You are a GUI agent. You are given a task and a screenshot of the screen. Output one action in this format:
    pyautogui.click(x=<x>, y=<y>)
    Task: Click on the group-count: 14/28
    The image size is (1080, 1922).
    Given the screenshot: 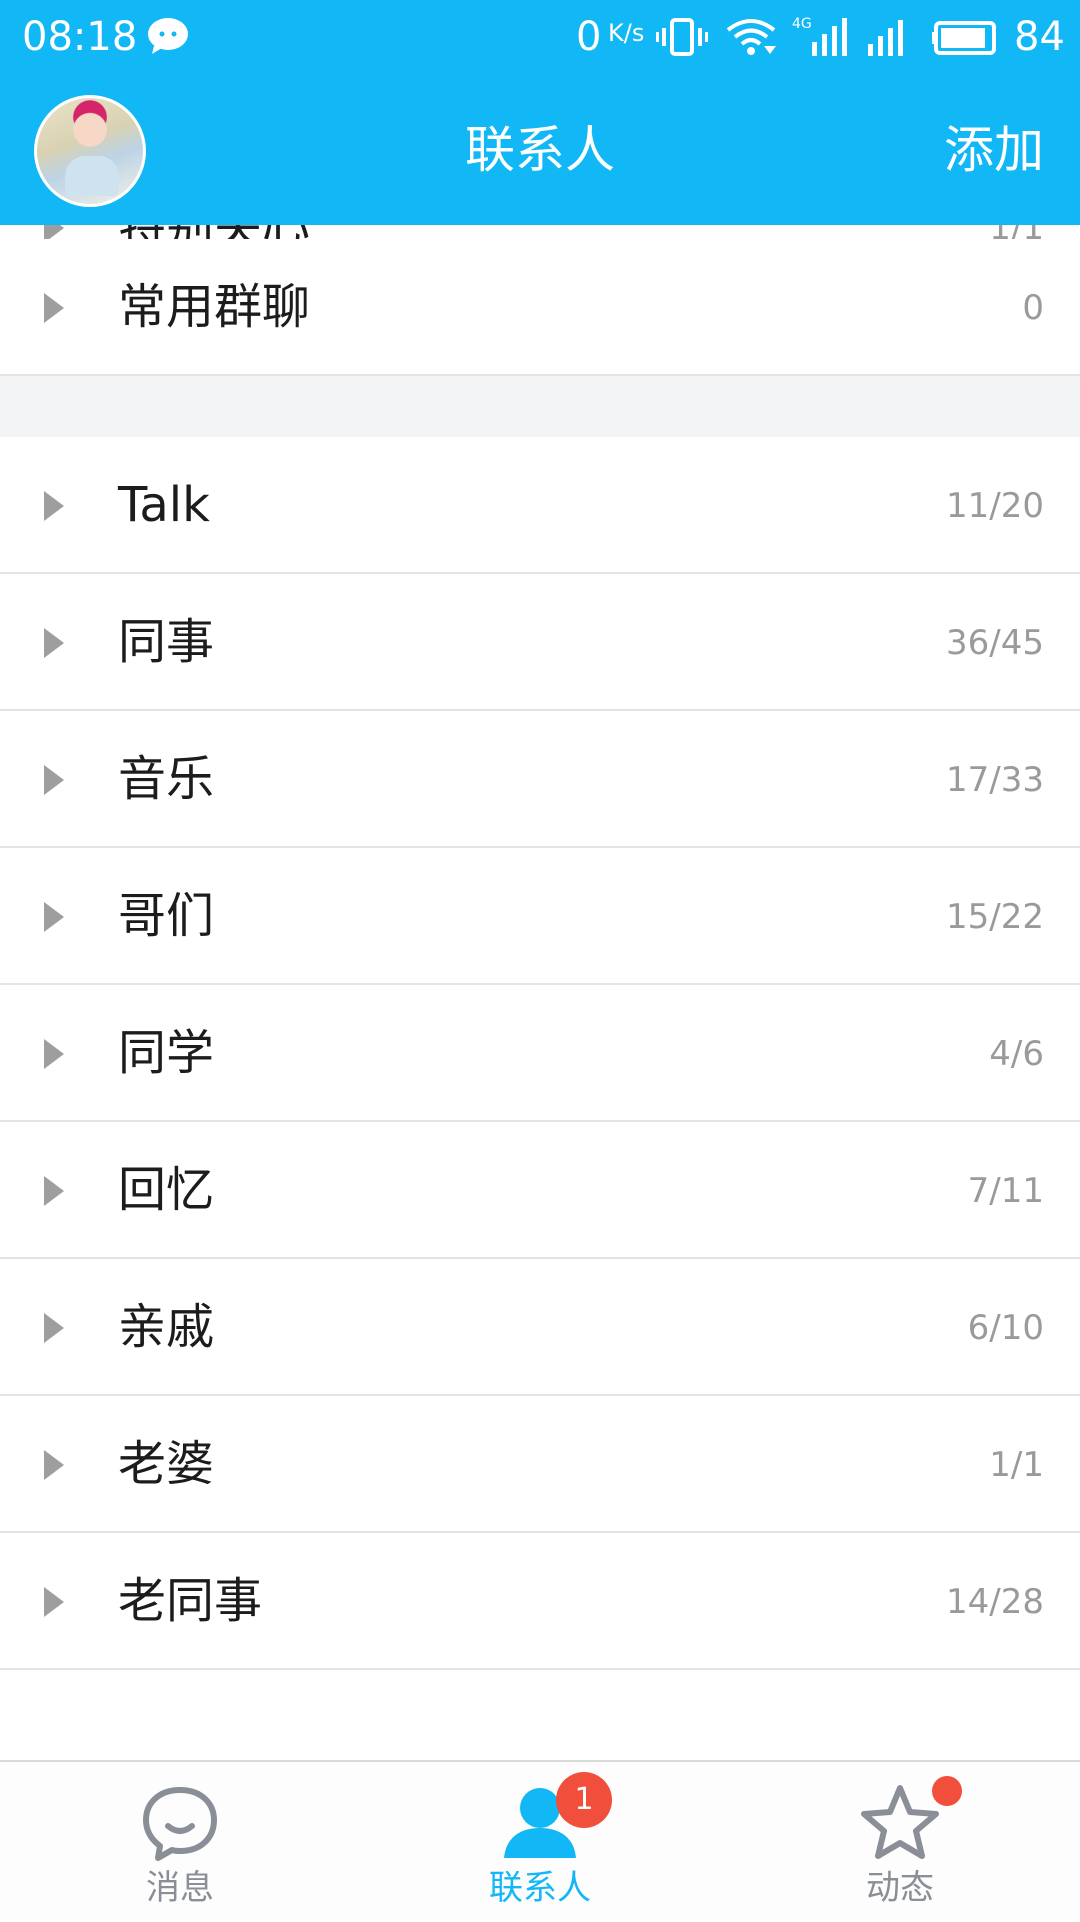 What is the action you would take?
    pyautogui.click(x=995, y=1602)
    